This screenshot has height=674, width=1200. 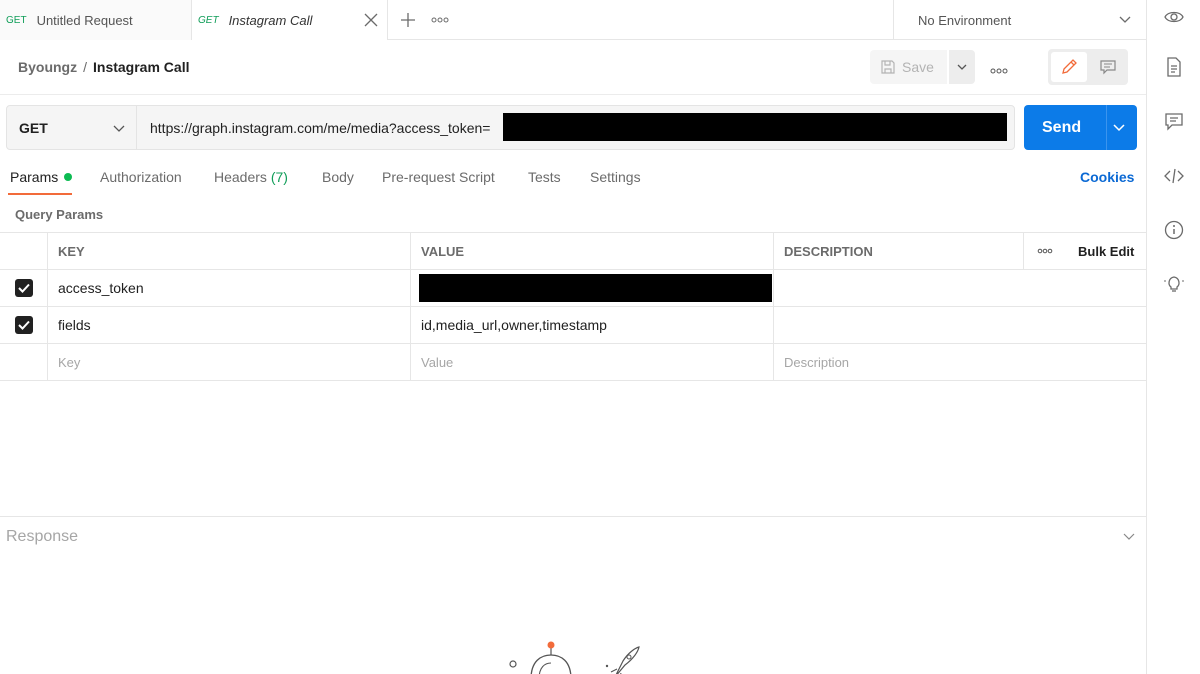 I want to click on new-param-value-input: Value, so click(x=591, y=362).